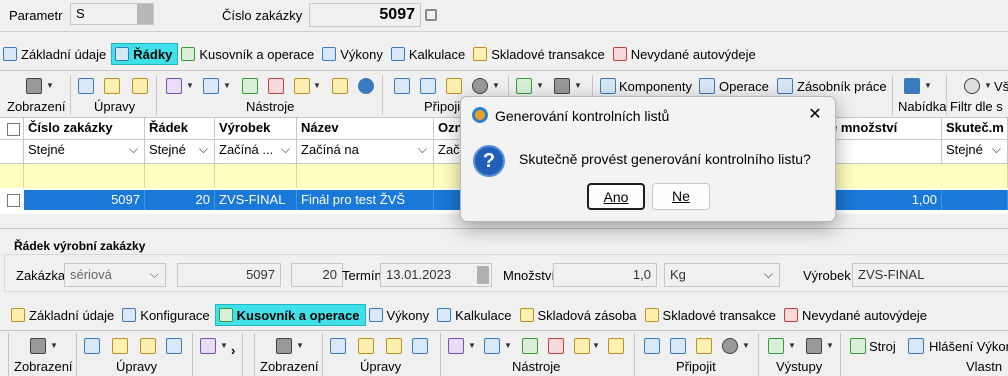 The height and width of the screenshot is (376, 1008). I want to click on column-header: Skuteč.m, so click(975, 129).